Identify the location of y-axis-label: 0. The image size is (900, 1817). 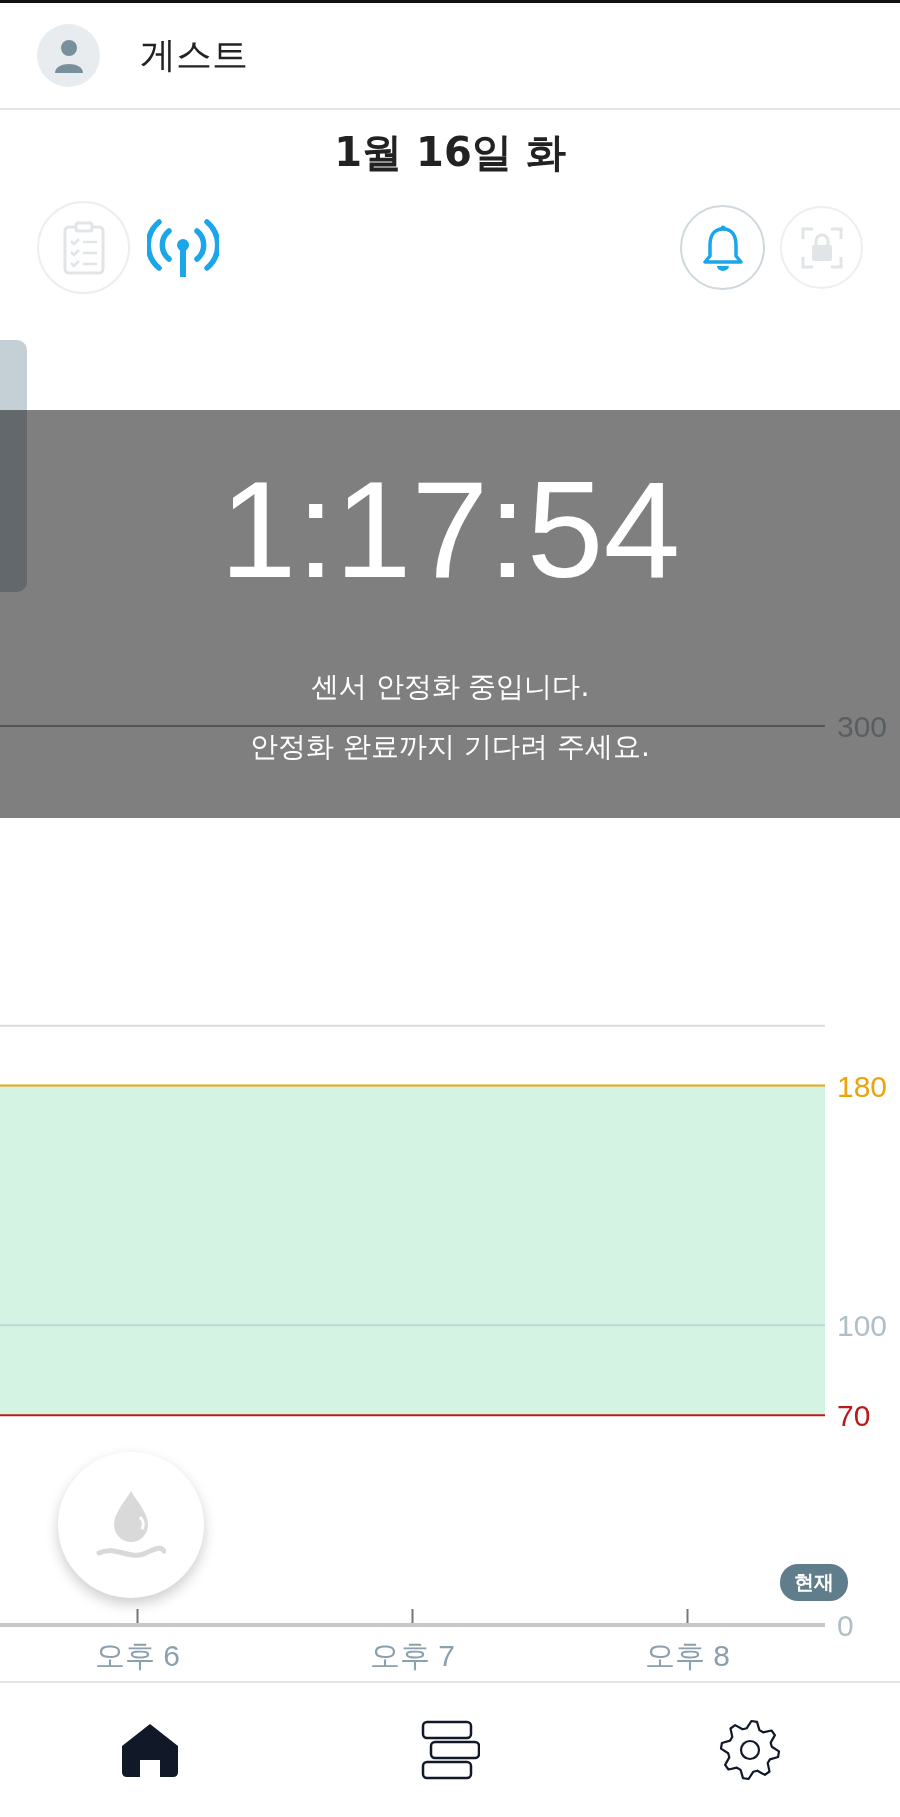
(845, 1625).